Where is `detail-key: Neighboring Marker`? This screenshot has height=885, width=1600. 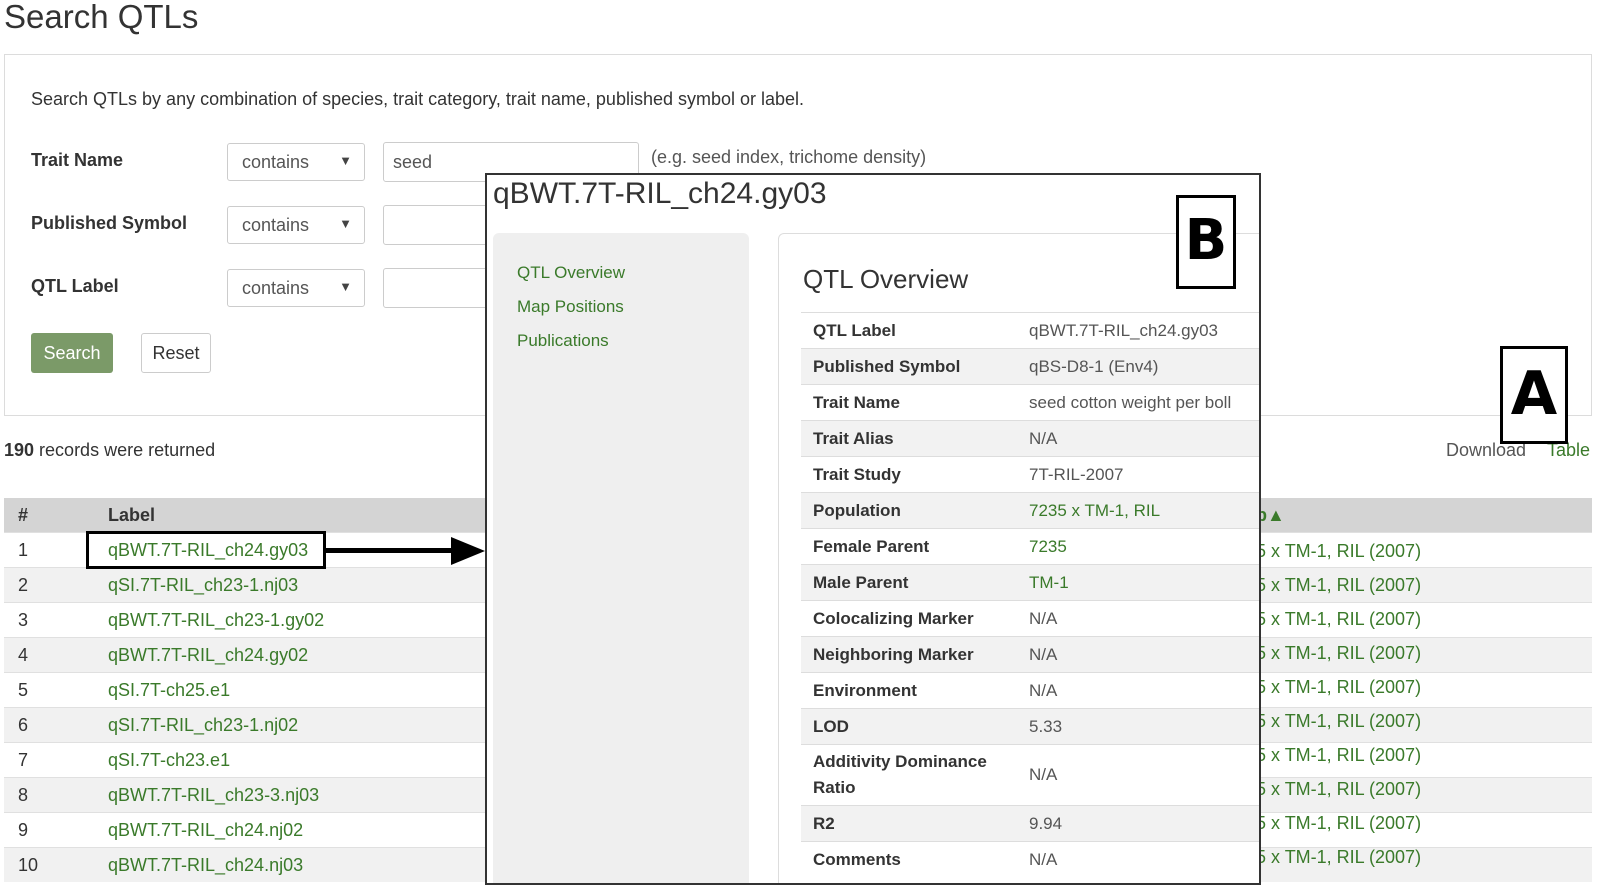 detail-key: Neighboring Marker is located at coordinates (915, 654).